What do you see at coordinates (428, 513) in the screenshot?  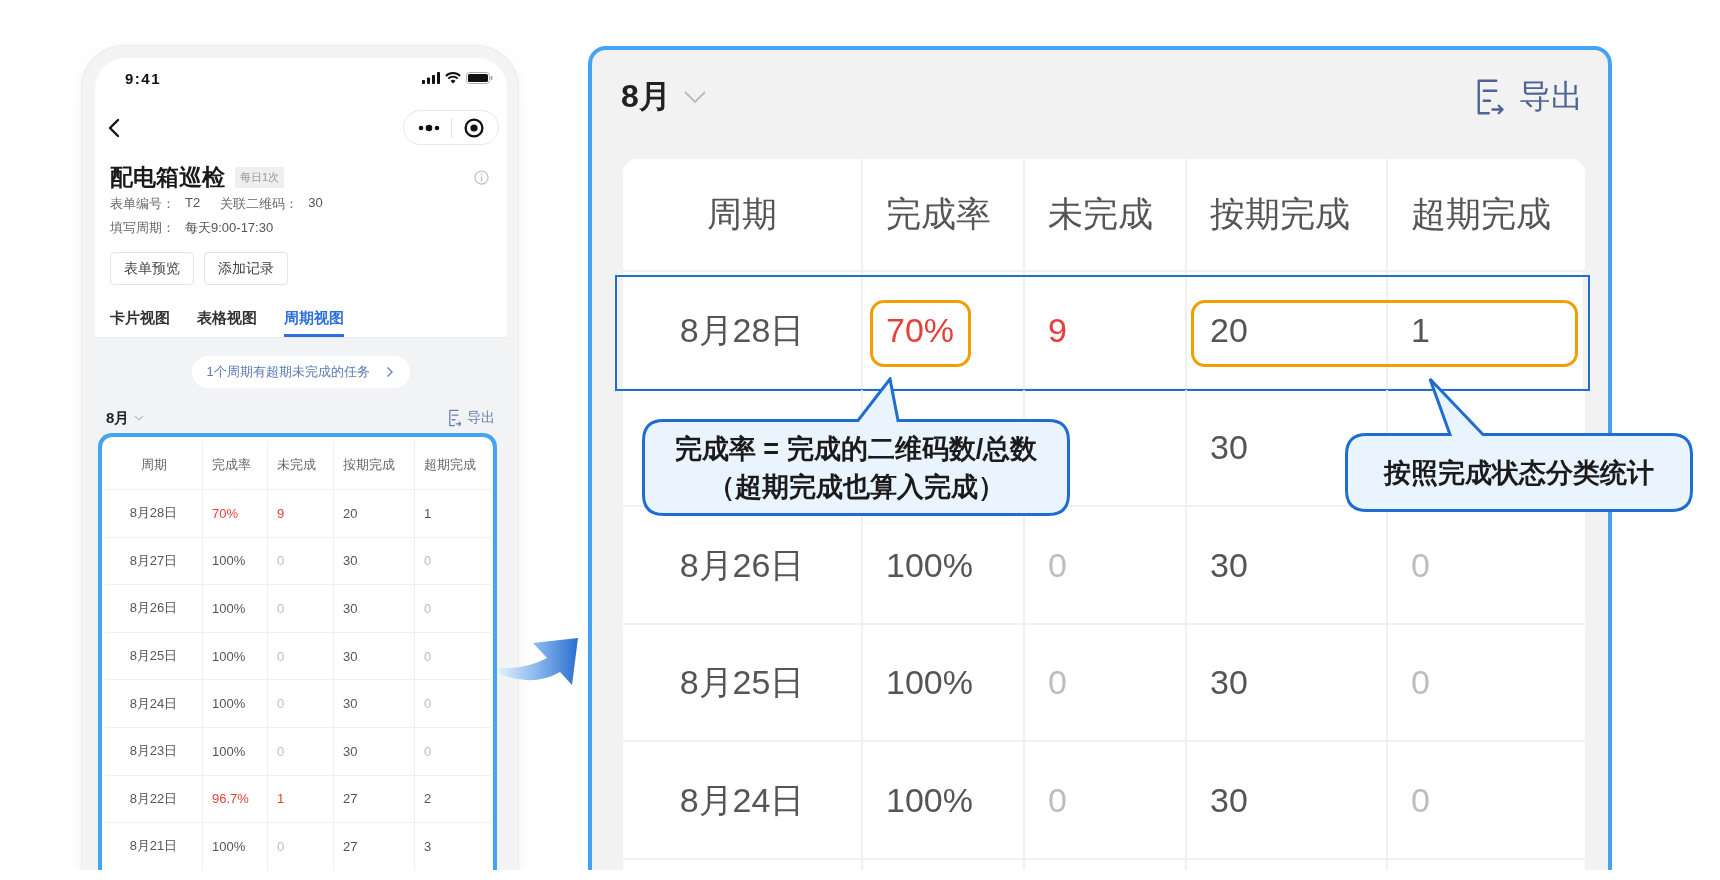 I see `table-cell-text: 1` at bounding box center [428, 513].